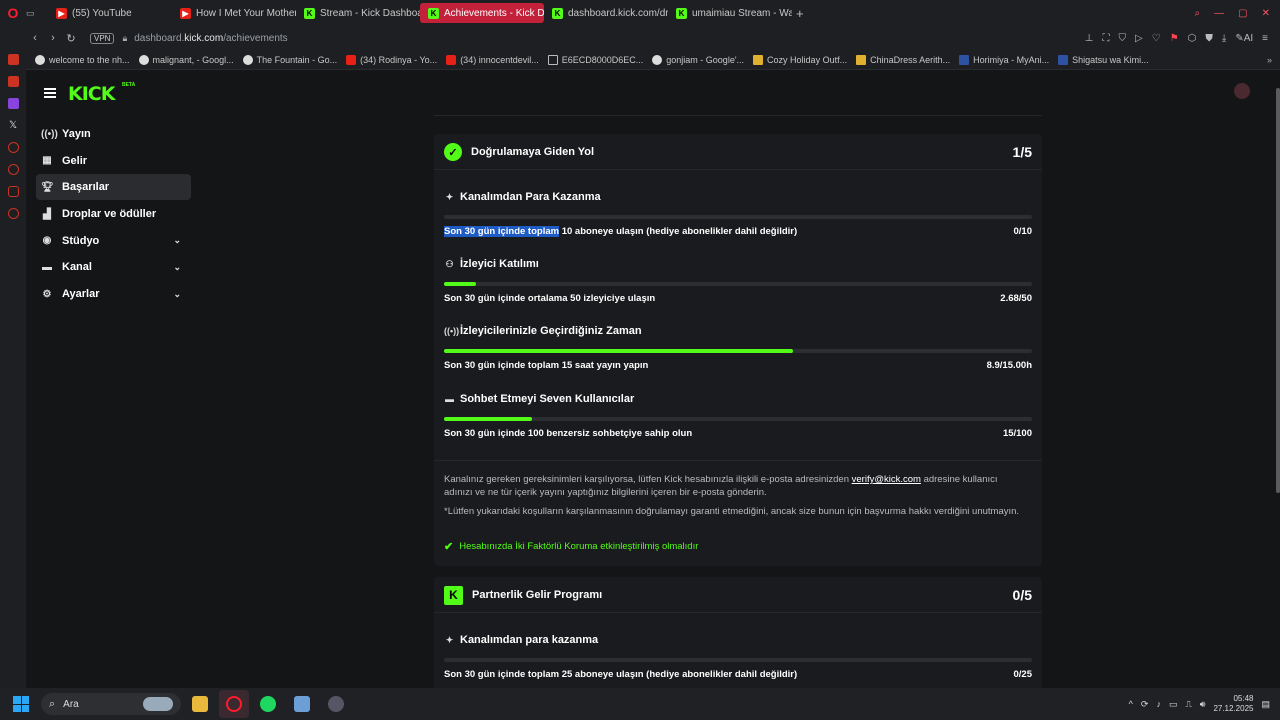 The height and width of the screenshot is (720, 1280). Describe the element at coordinates (113, 267) in the screenshot. I see `sidebar-item-kanal: ▬ Kanal ⌄` at that location.